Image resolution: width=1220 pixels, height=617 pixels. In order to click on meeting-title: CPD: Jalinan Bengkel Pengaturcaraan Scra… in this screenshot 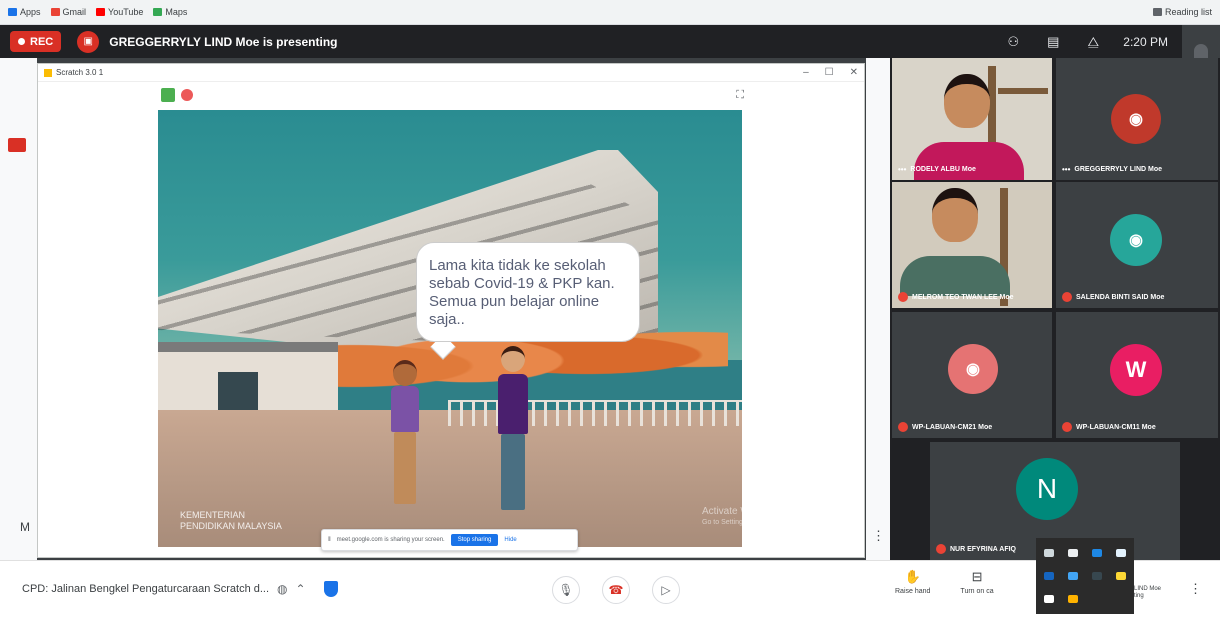, I will do `click(145, 589)`.